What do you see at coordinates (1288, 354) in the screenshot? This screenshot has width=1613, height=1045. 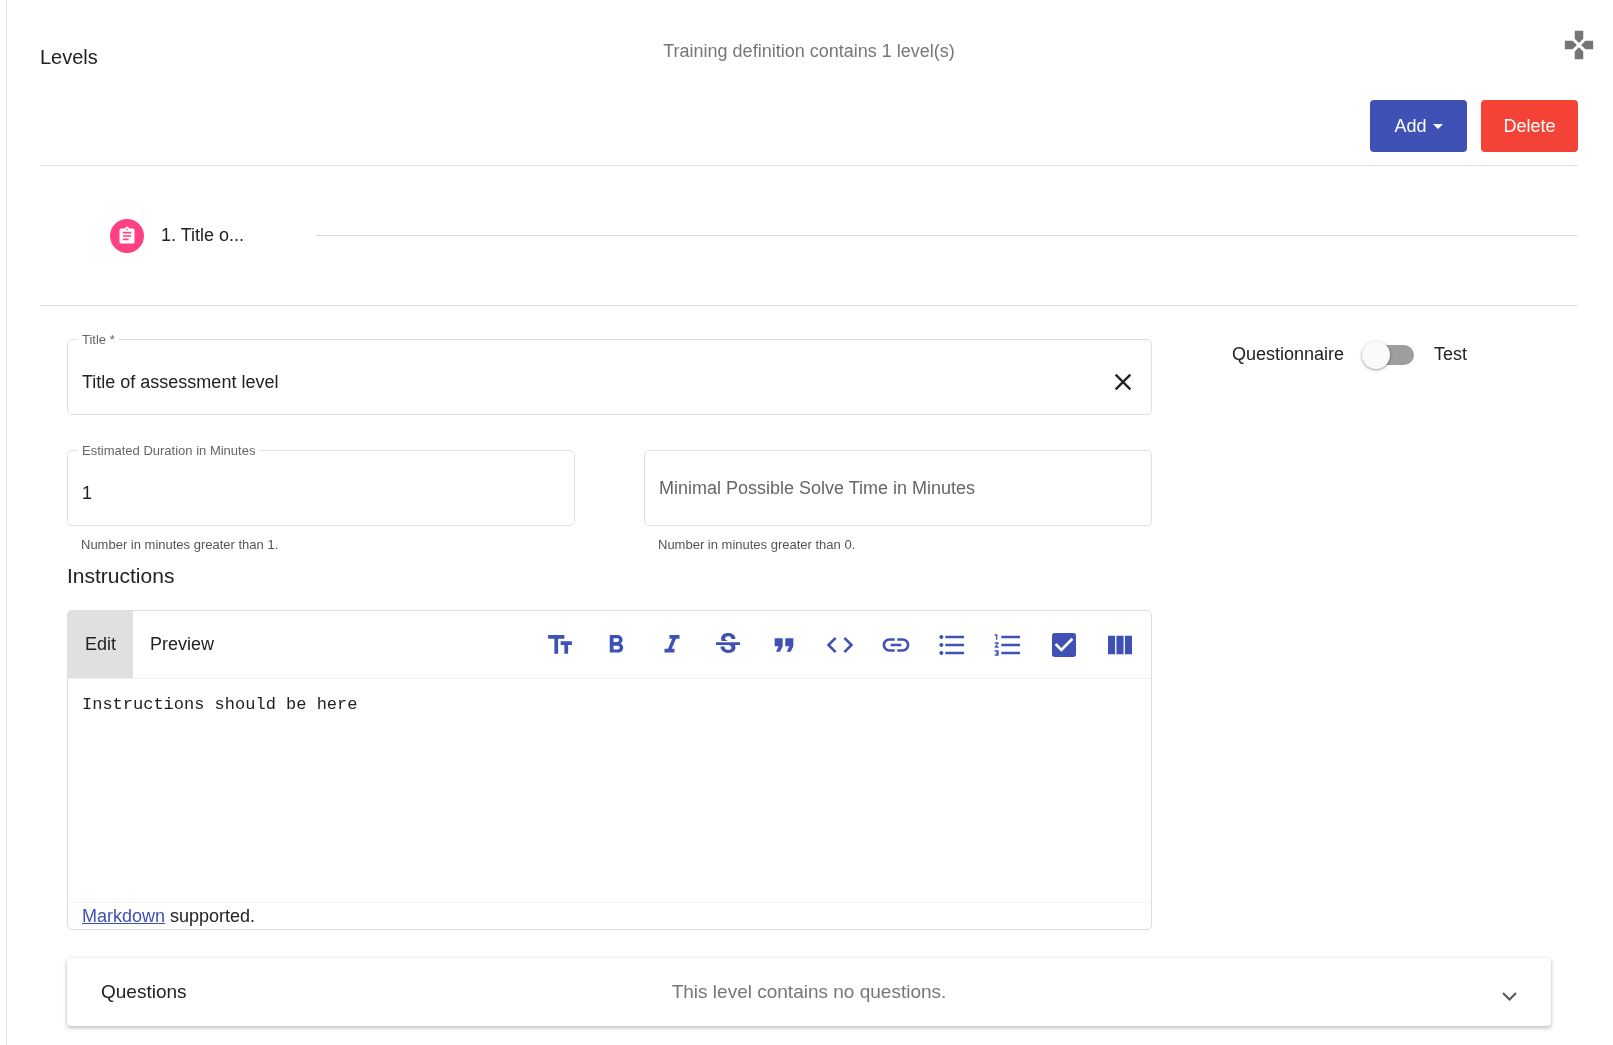 I see `toggle-label: Questionnaire` at bounding box center [1288, 354].